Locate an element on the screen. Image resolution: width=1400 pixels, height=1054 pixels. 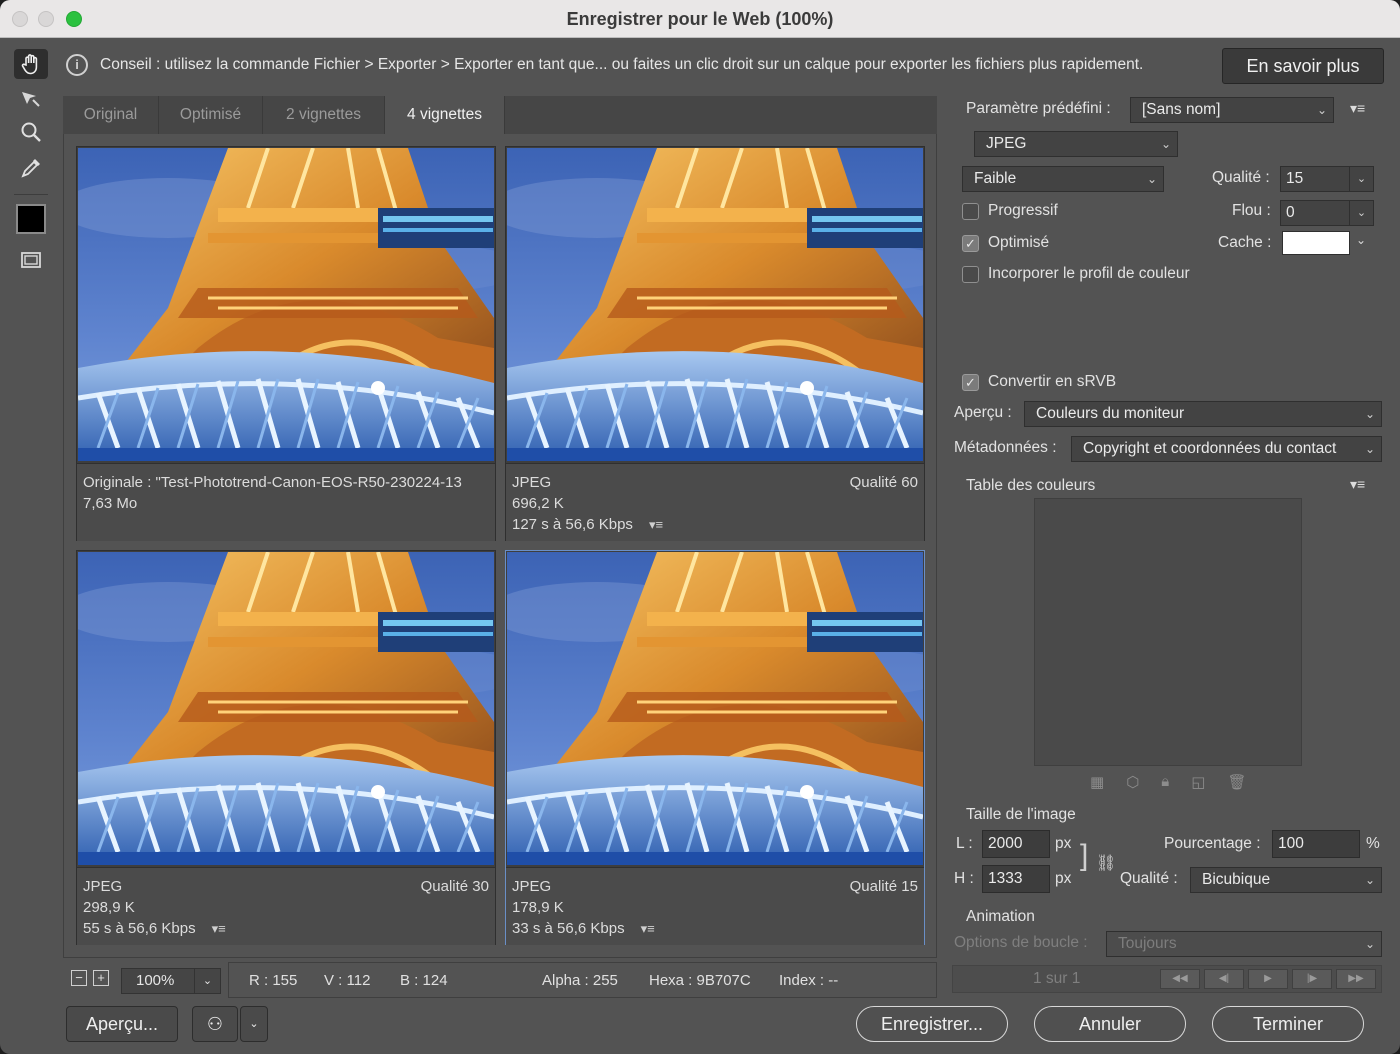
color-table-toolbar: ▦ ⬡ 🔒︎ ◱ 🗑︎ is located at coordinates (1168, 782).